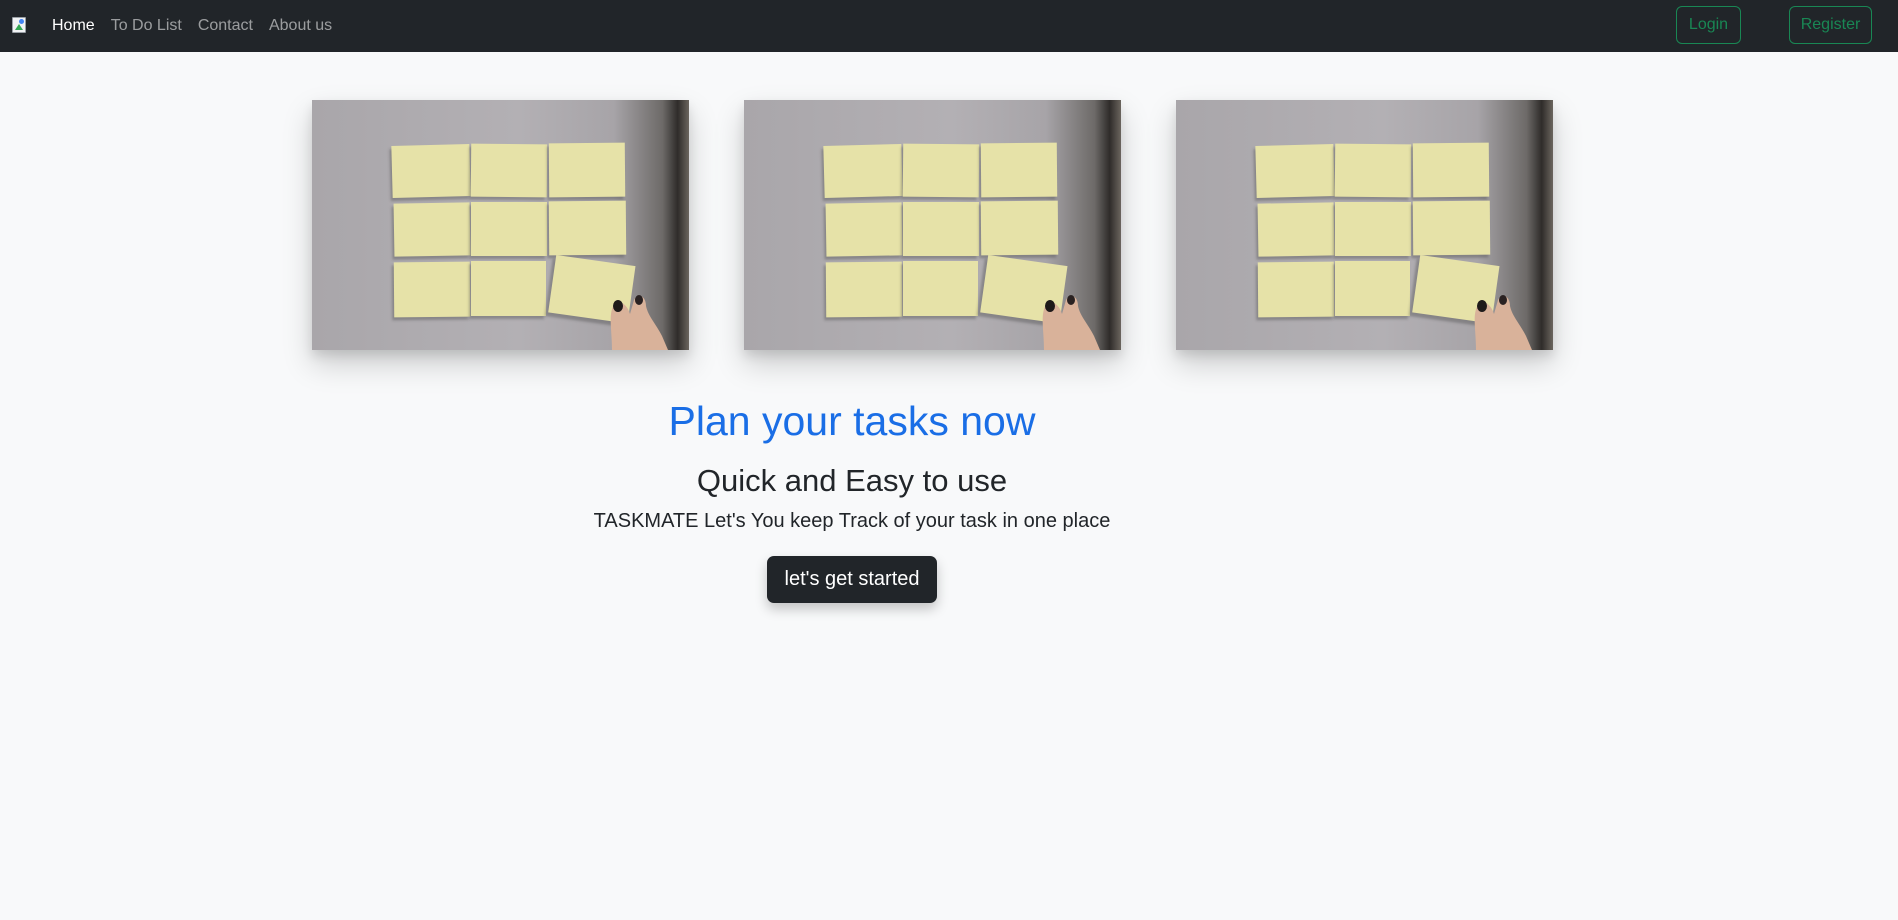 The height and width of the screenshot is (920, 1898). What do you see at coordinates (20, 25) in the screenshot?
I see `broken-image-icon` at bounding box center [20, 25].